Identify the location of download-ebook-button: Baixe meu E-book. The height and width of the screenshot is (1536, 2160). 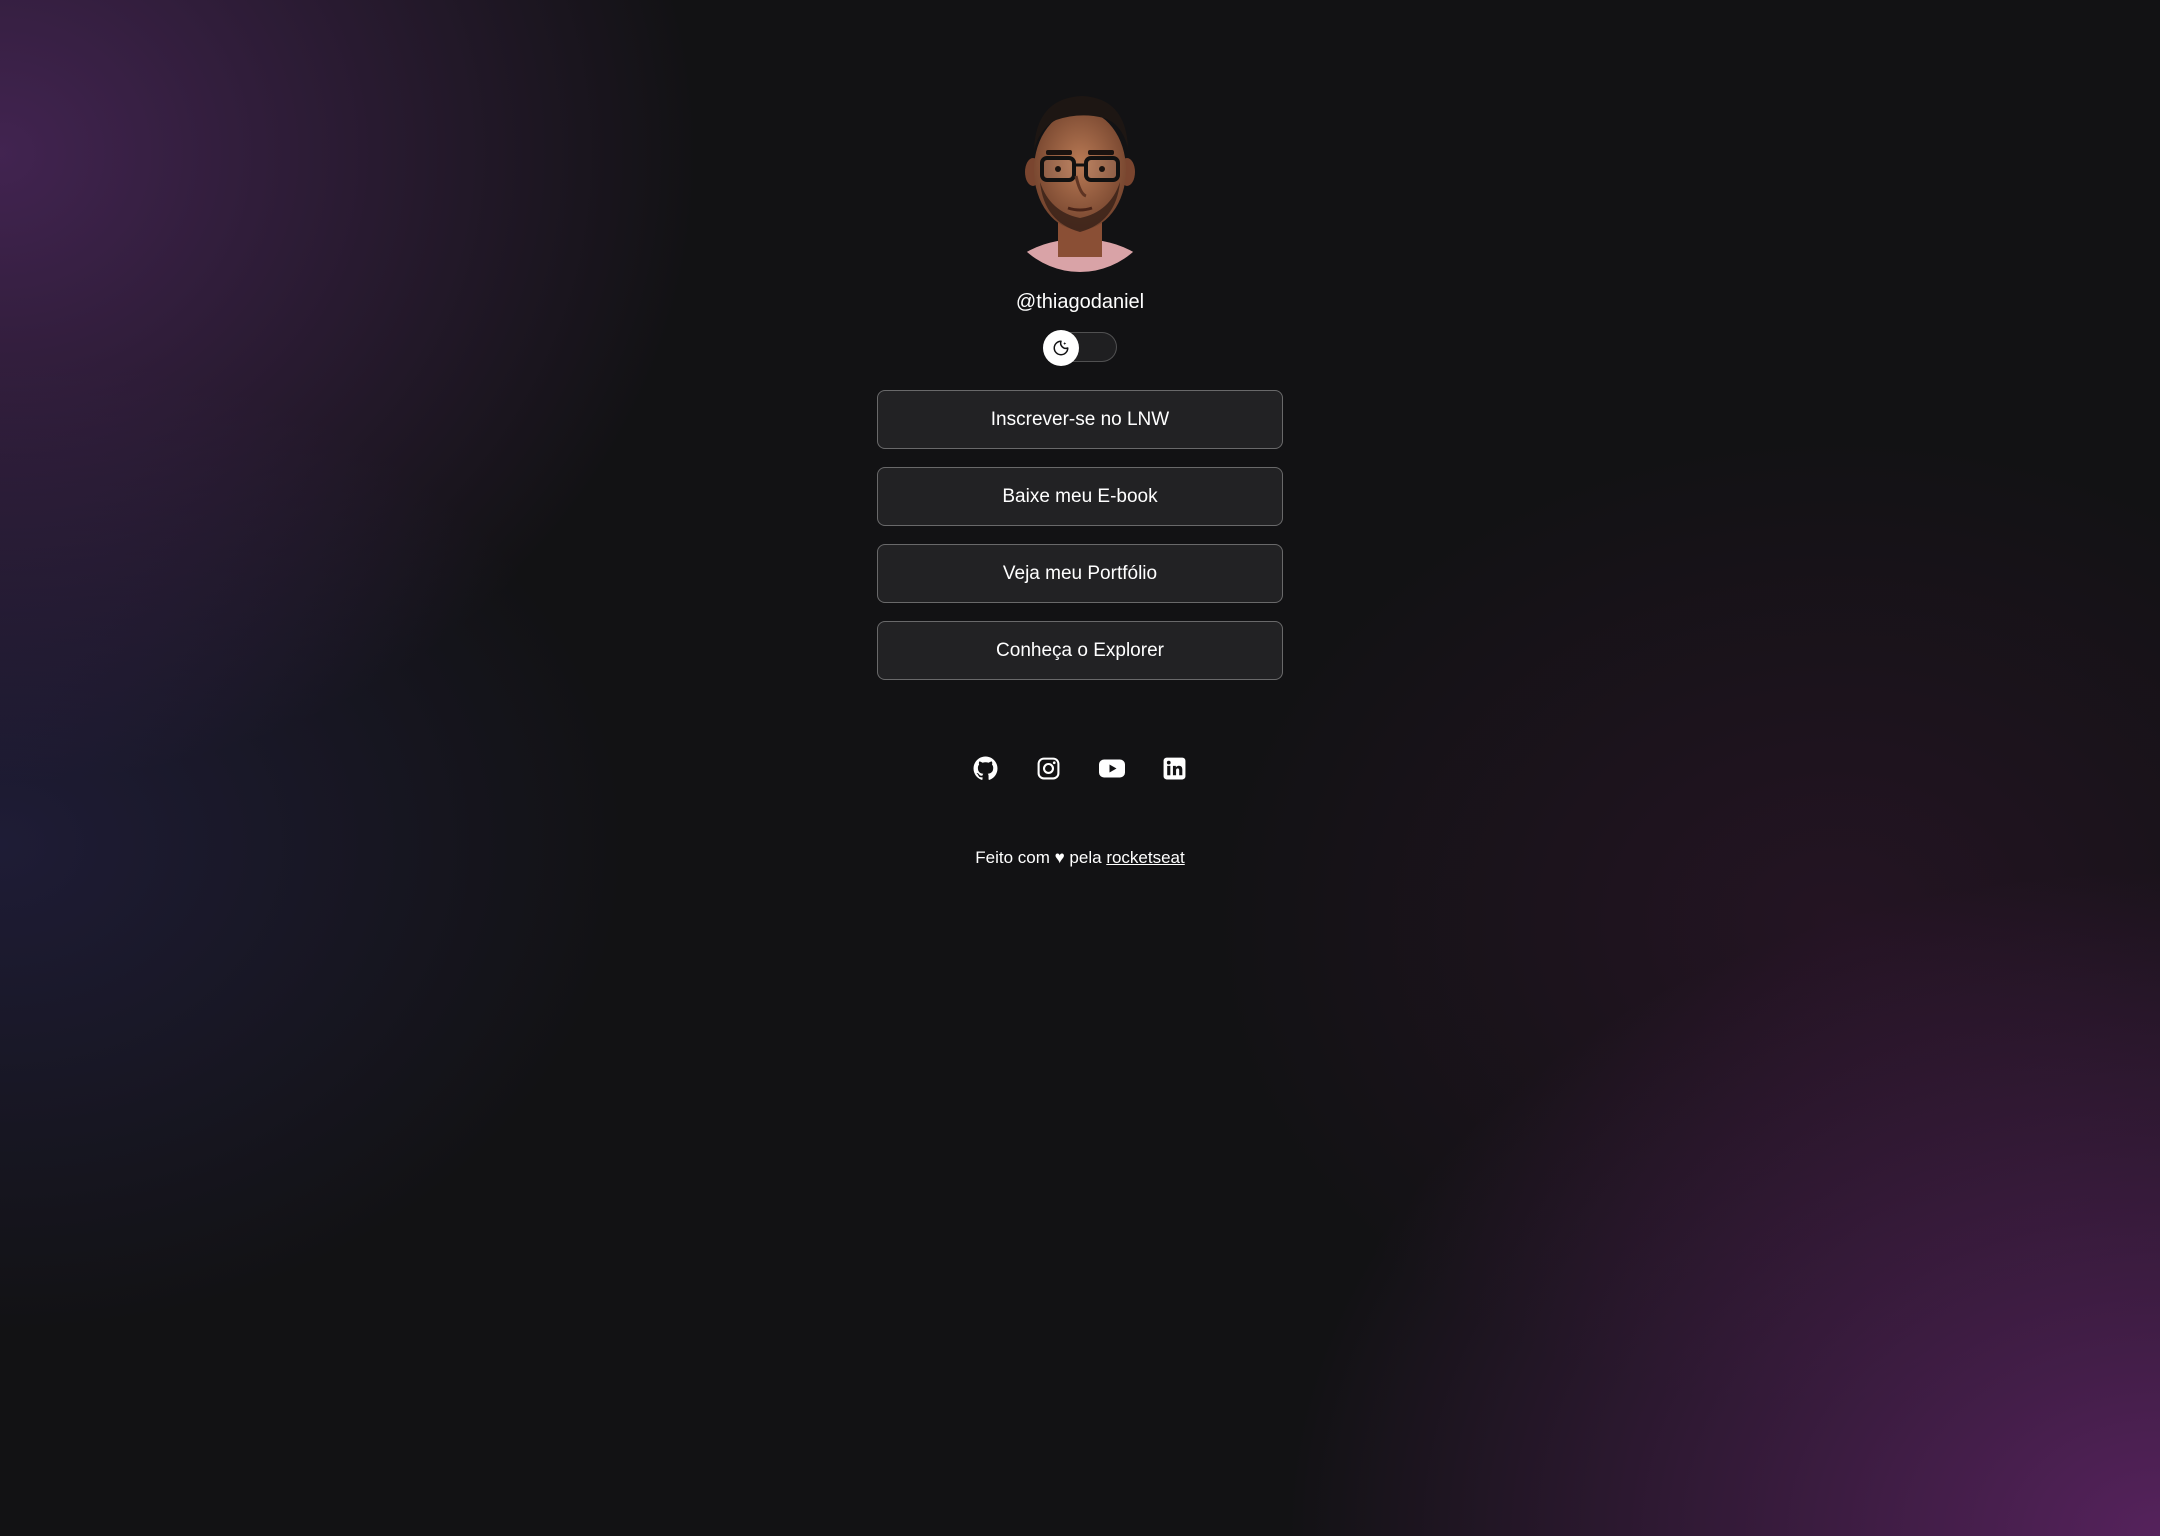
(1080, 496).